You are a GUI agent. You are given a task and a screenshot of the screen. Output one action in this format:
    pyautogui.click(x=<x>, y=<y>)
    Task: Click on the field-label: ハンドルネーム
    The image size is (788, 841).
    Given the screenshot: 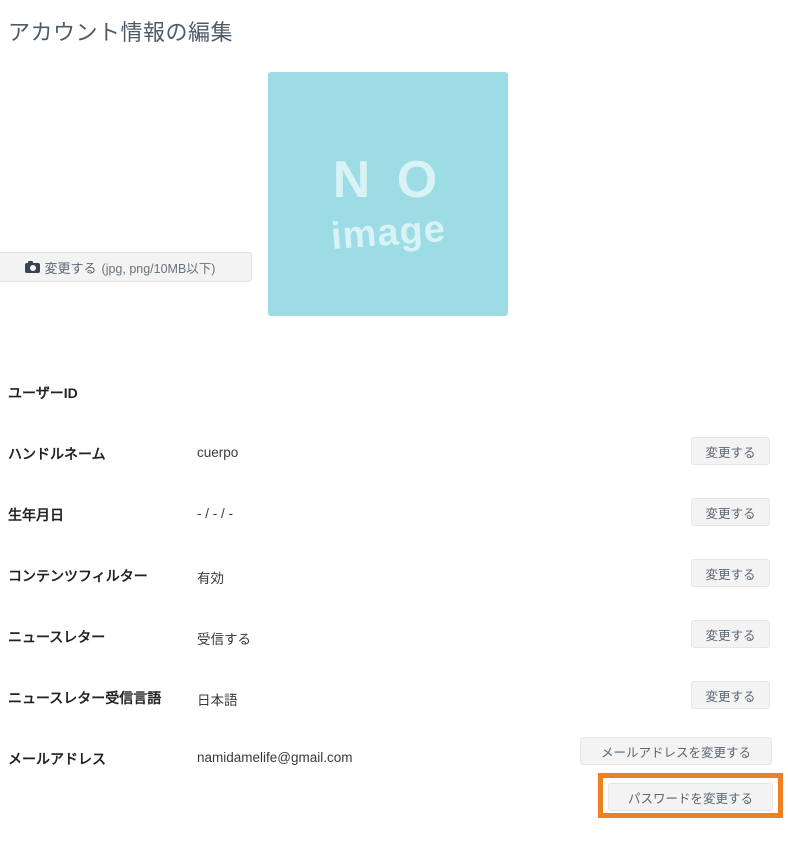 What is the action you would take?
    pyautogui.click(x=57, y=454)
    